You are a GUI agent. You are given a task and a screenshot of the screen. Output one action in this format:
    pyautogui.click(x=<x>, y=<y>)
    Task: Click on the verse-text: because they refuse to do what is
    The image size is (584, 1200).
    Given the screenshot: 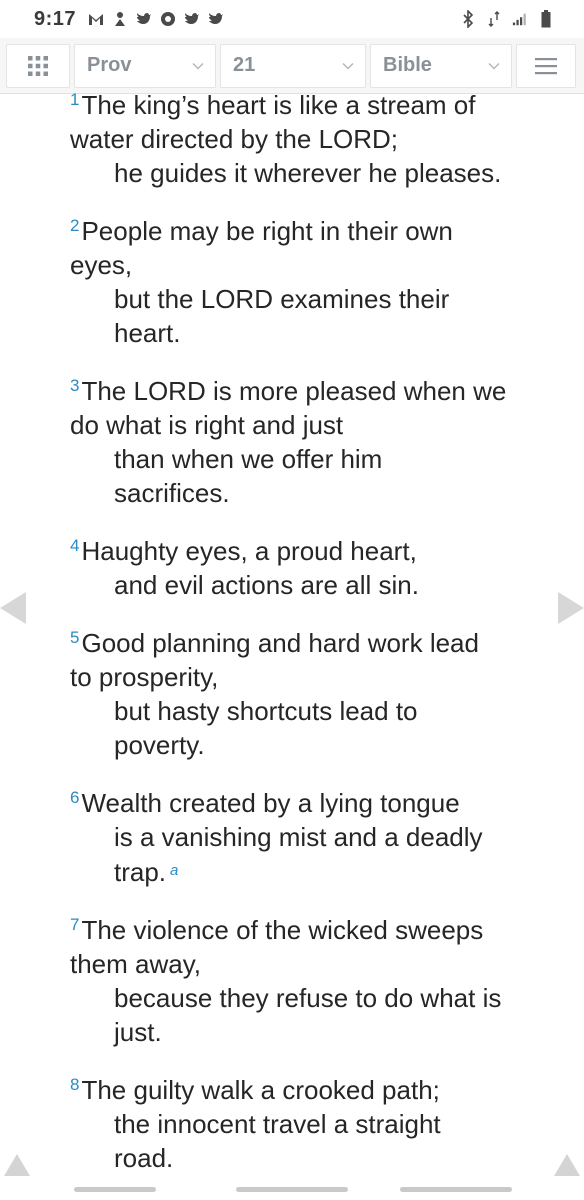 What is the action you would take?
    pyautogui.click(x=308, y=998)
    